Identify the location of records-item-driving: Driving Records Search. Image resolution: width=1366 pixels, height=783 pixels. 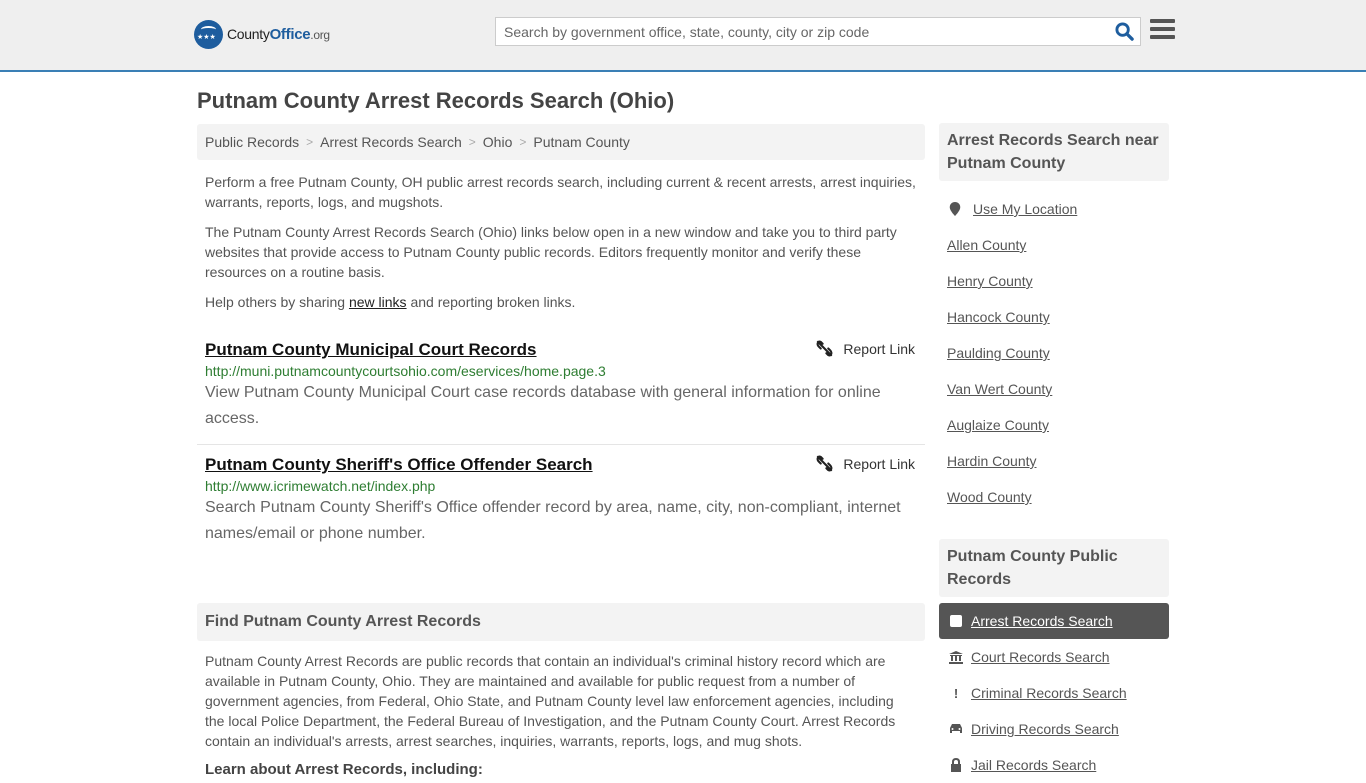
(1054, 729).